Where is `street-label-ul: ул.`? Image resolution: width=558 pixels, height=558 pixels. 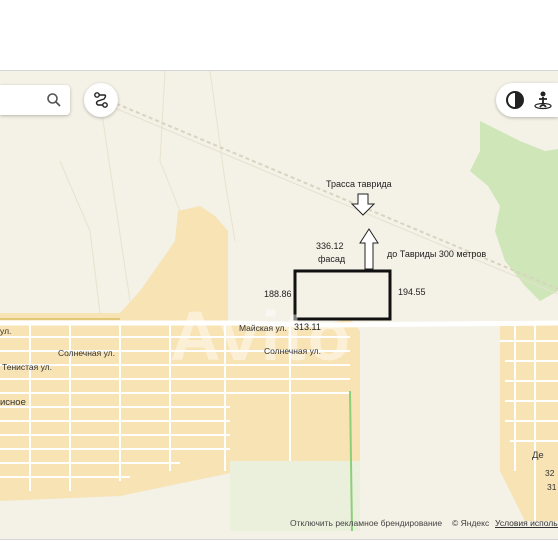 street-label-ul: ул. is located at coordinates (6, 331).